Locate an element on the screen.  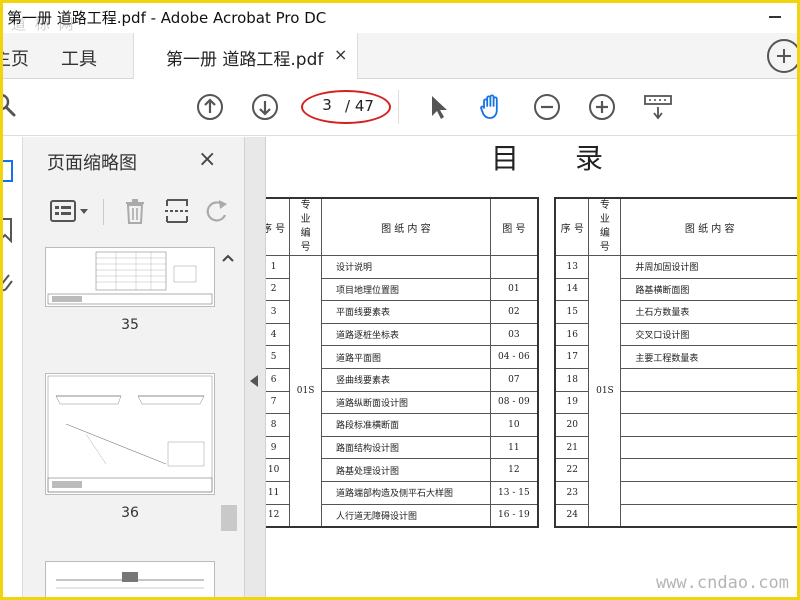
zoom-in-icon is located at coordinates (602, 107).